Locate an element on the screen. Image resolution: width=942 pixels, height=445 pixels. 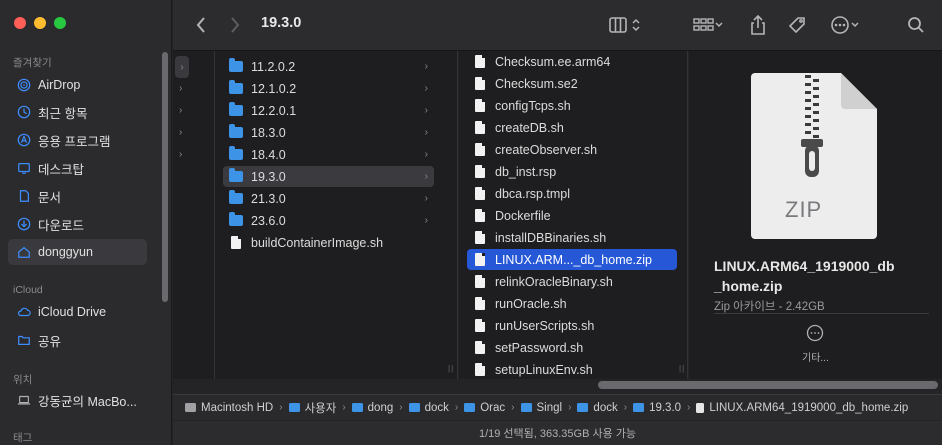
airdrop-icon is located at coordinates (24, 85).